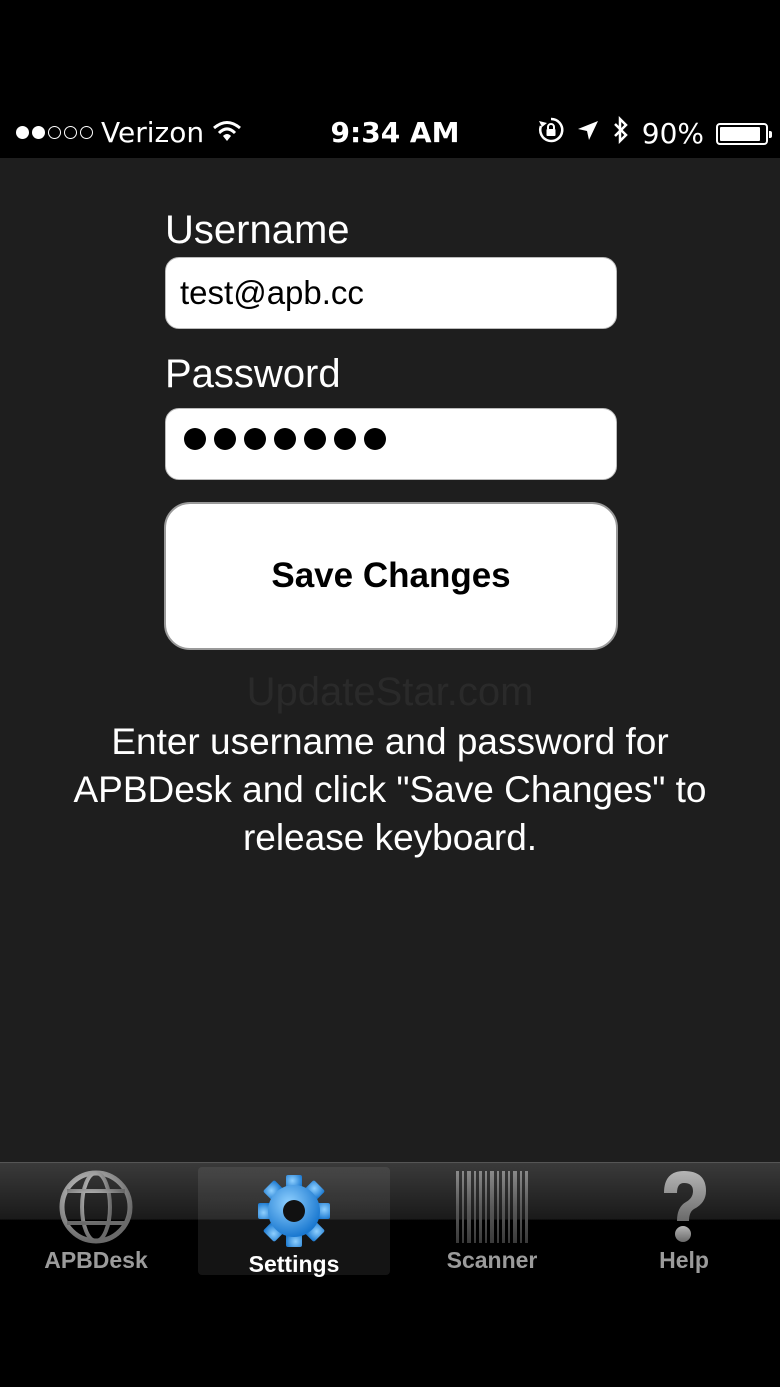  I want to click on battery-fill, so click(740, 133).